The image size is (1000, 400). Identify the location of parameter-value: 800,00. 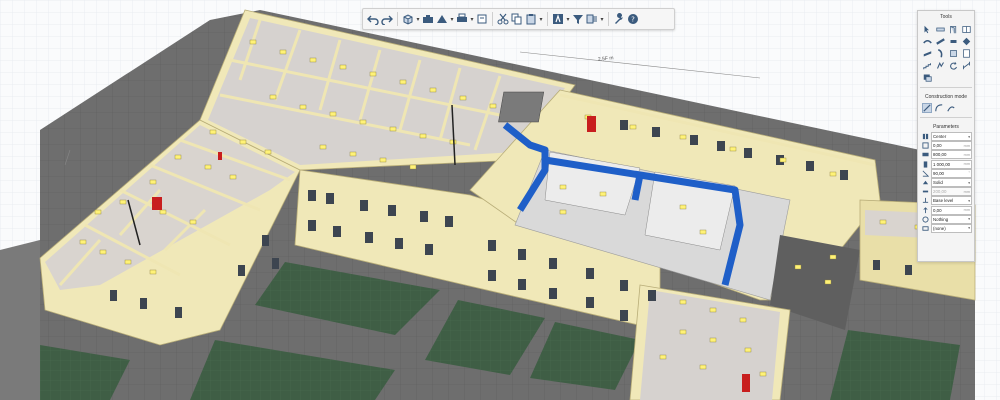
(940, 155).